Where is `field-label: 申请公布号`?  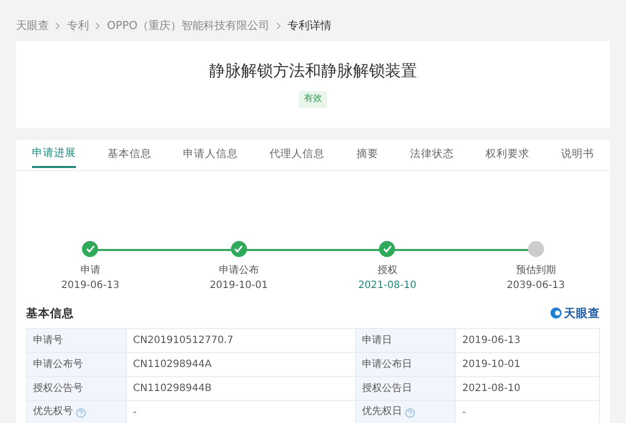
field-label: 申请公布号 is located at coordinates (58, 364).